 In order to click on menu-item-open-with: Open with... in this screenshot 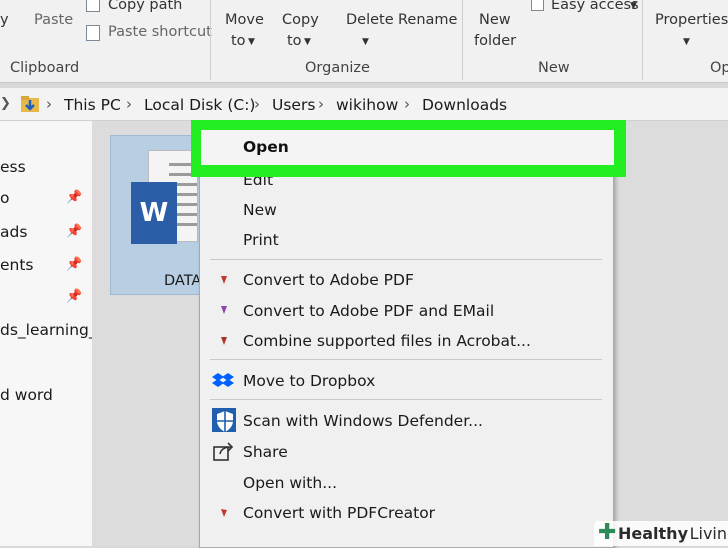, I will do `click(290, 483)`.